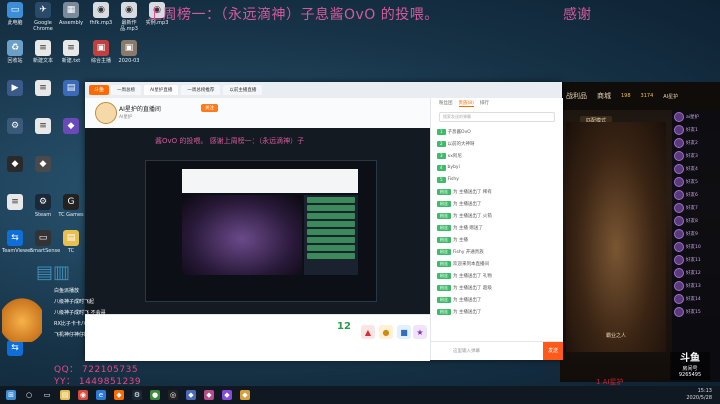  I want to click on desktop-icon-steam: ⚙ Steam, so click(43, 206).